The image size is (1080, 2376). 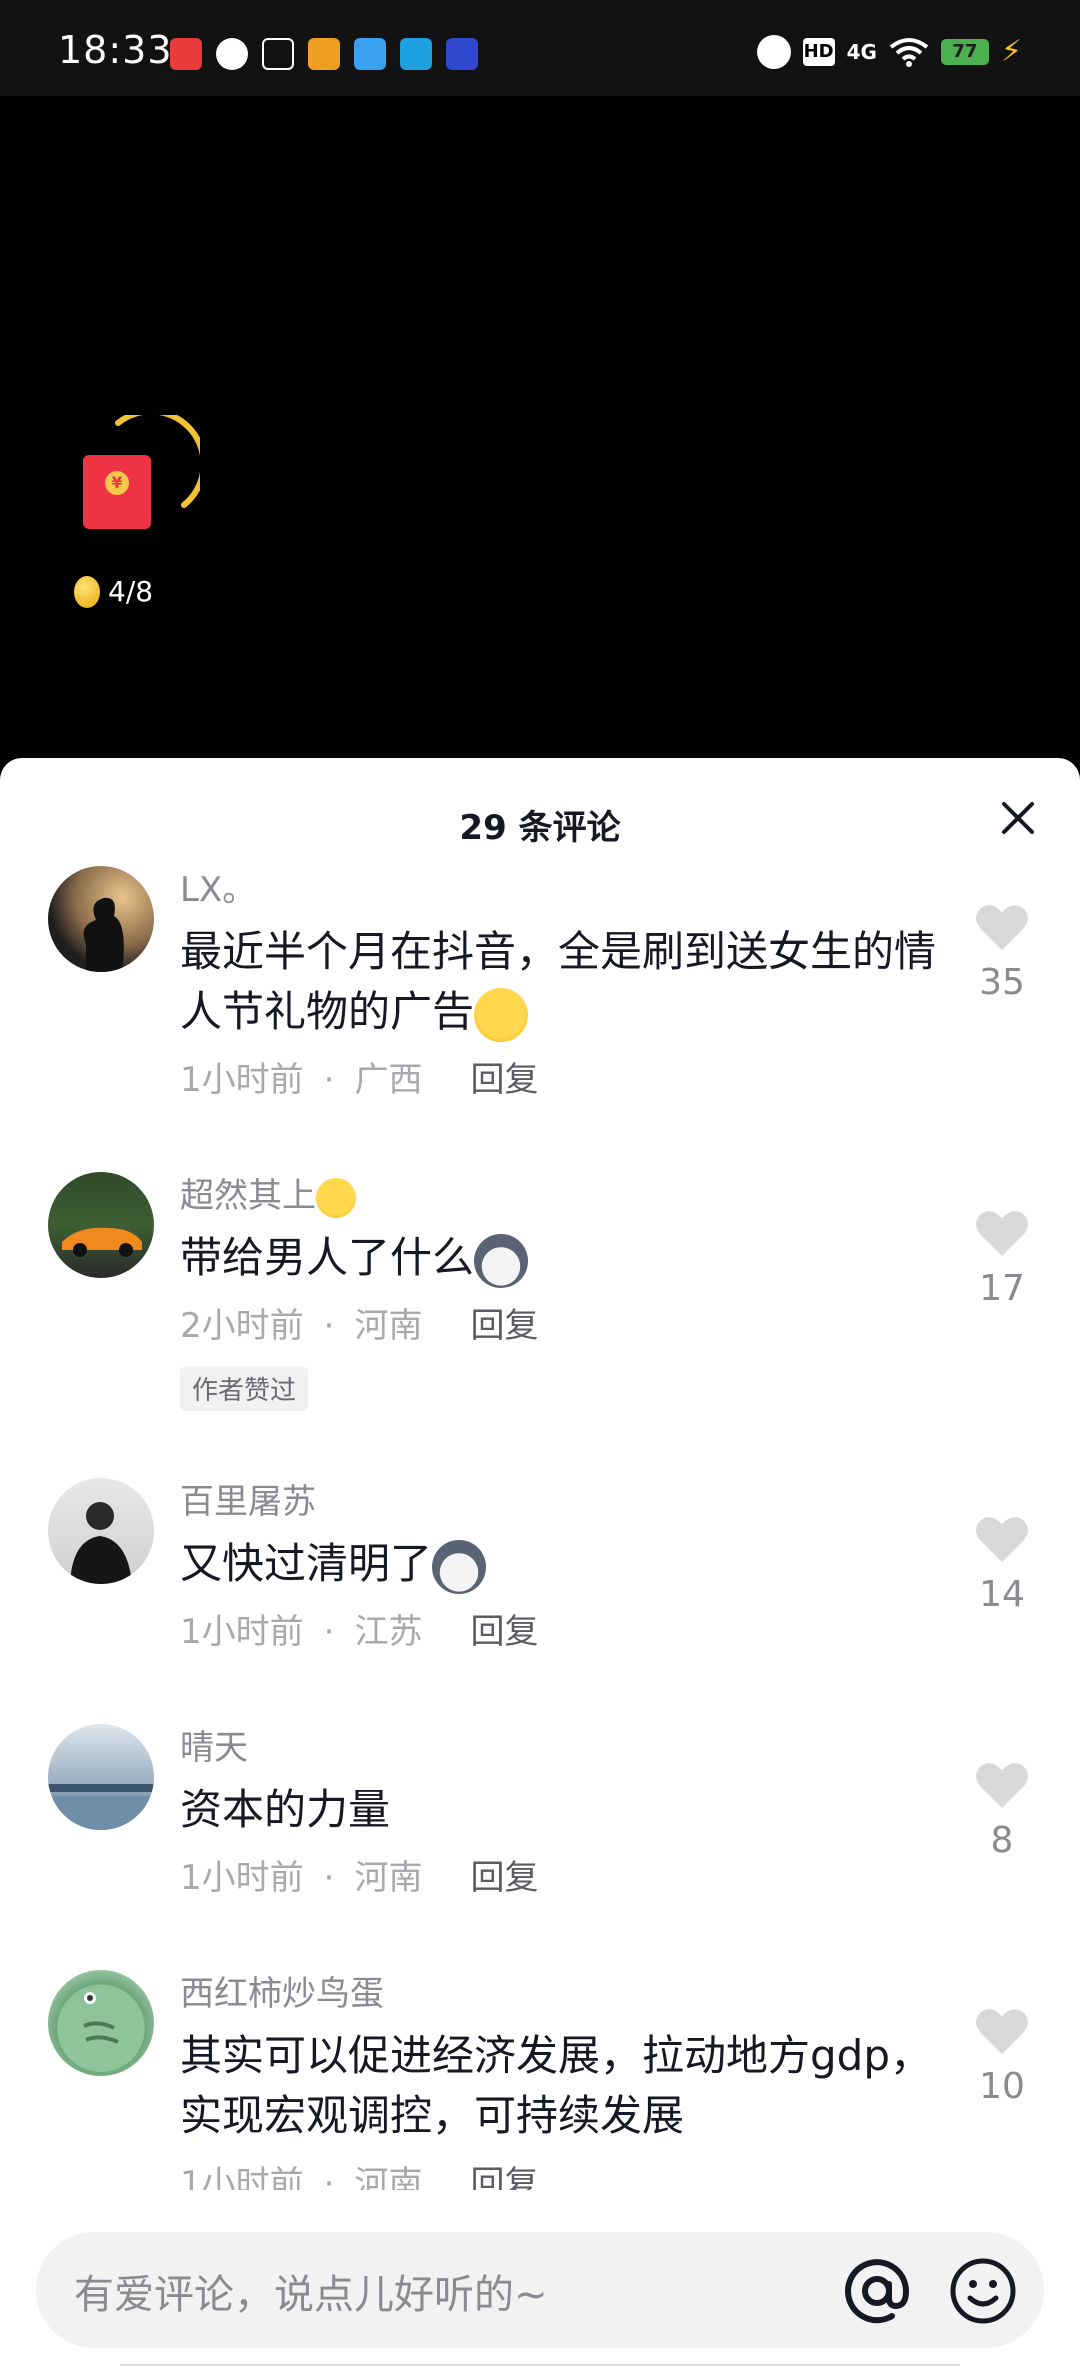 I want to click on signal-icon: 4G, so click(x=861, y=51).